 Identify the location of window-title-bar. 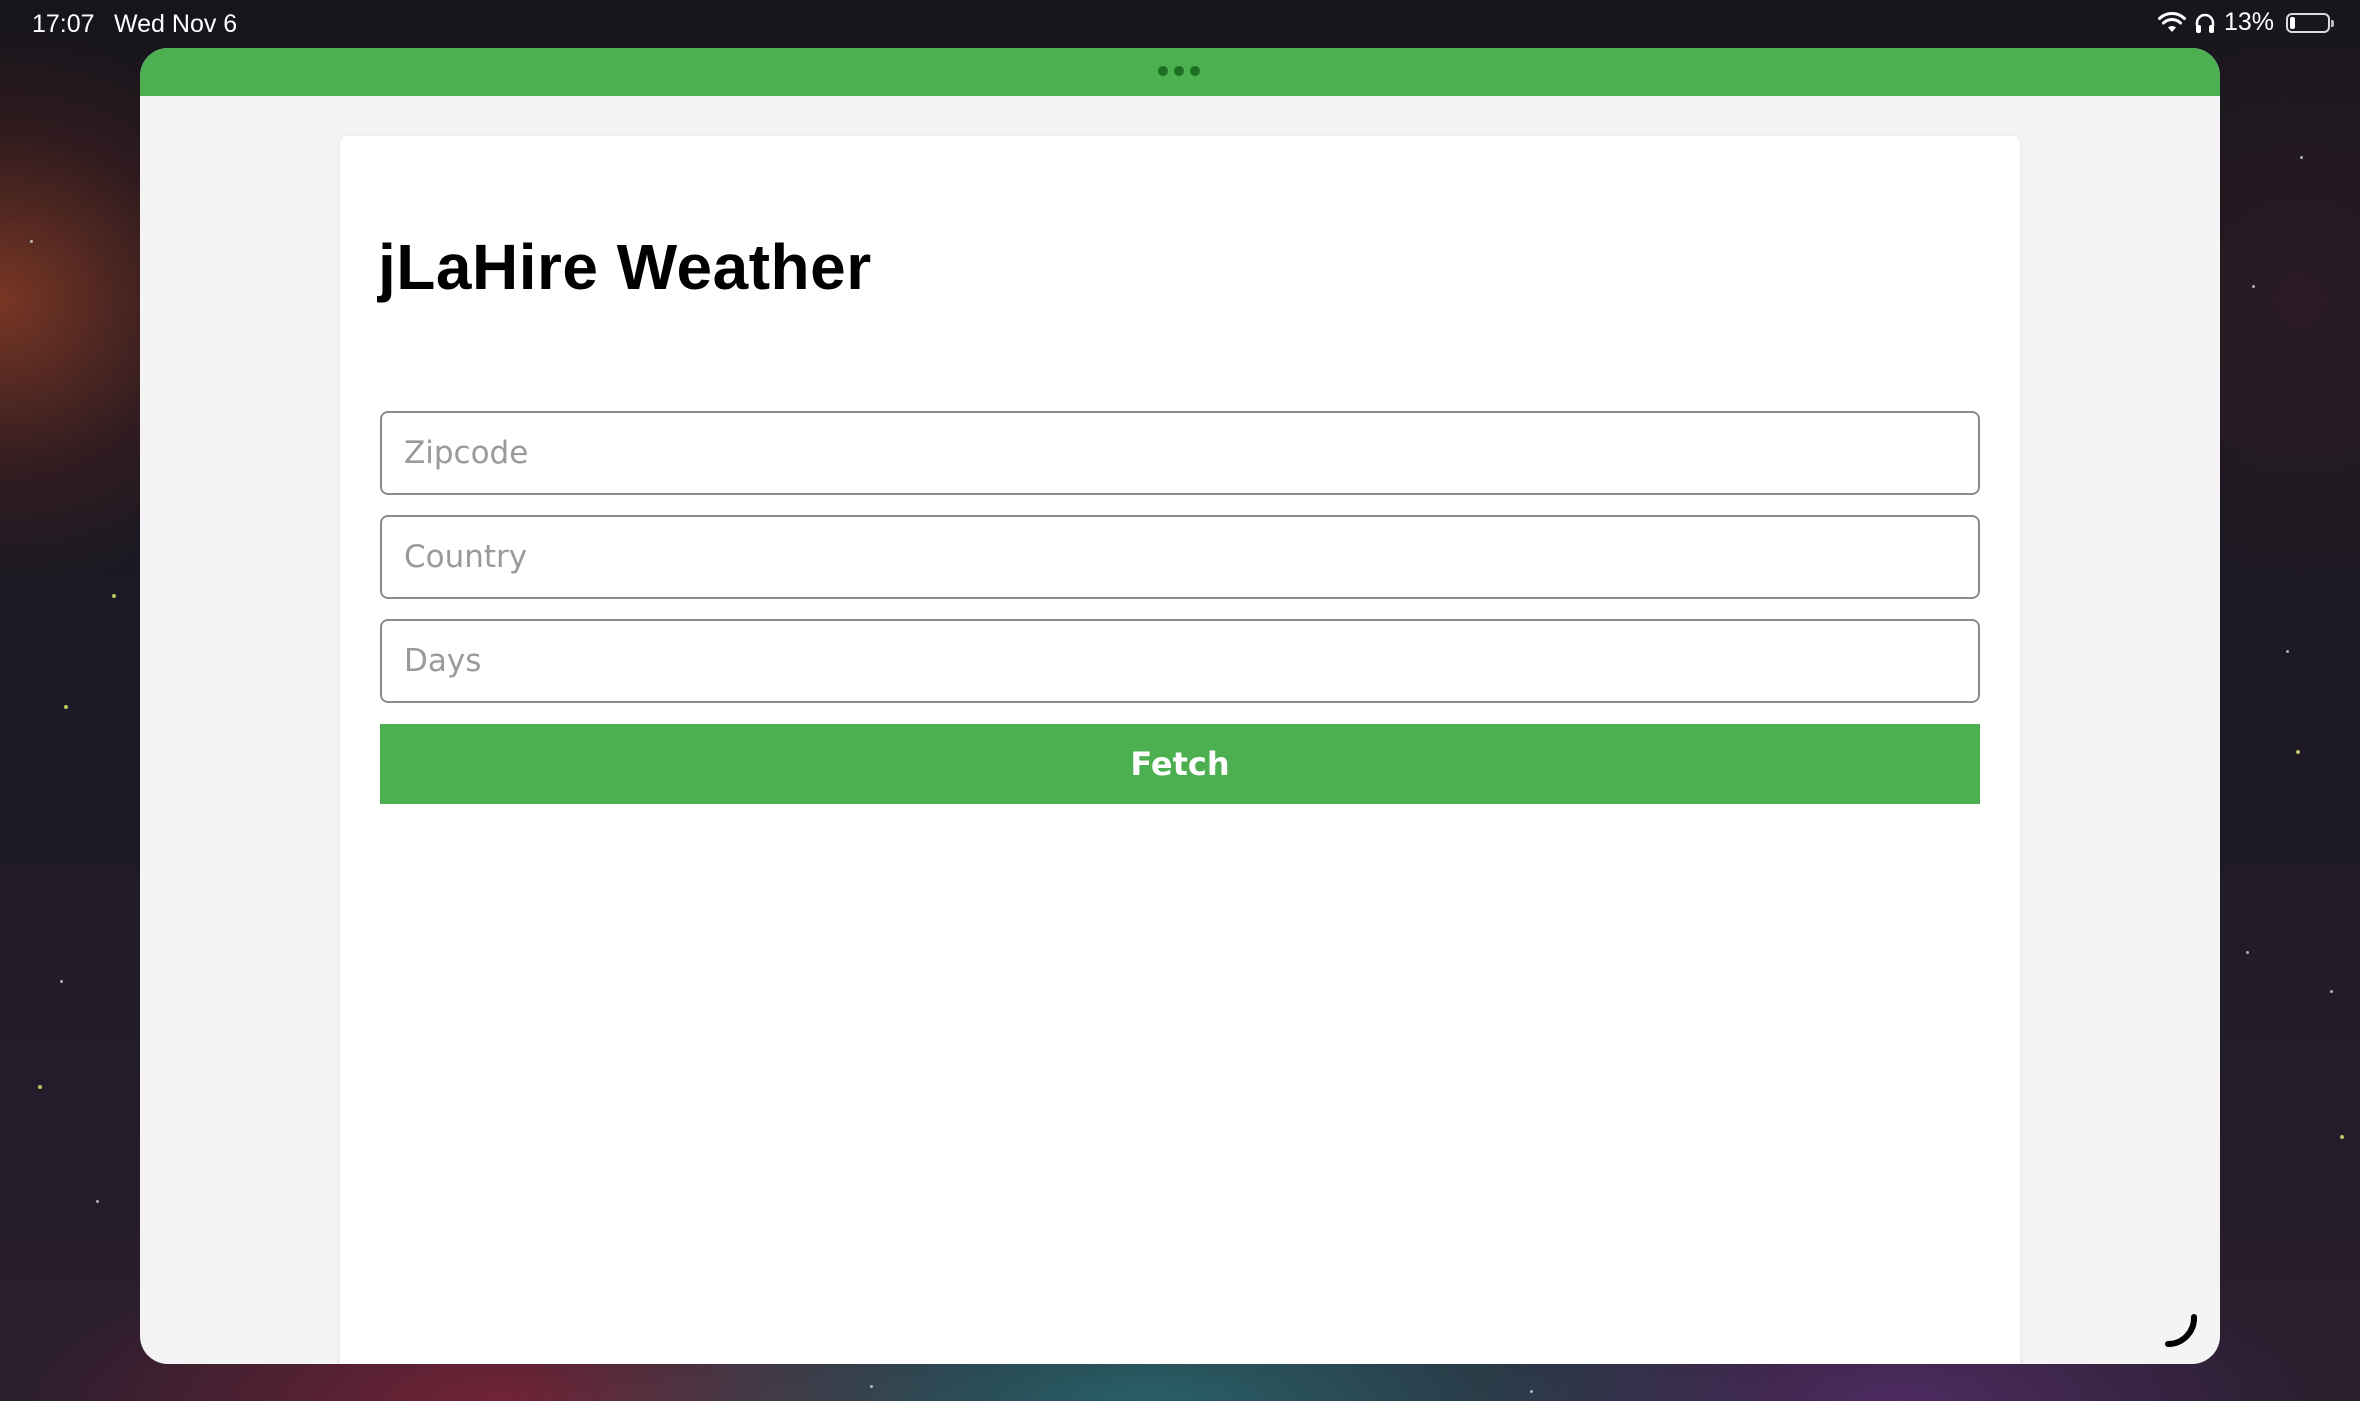
(1180, 72).